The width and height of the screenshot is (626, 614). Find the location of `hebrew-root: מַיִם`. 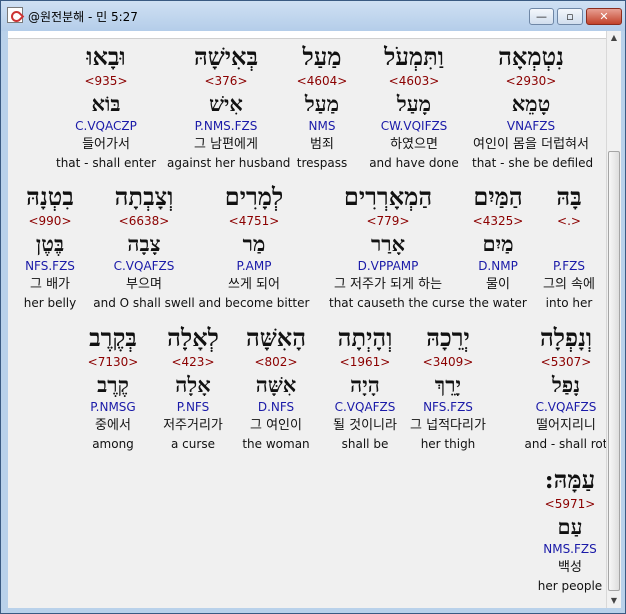

hebrew-root: מַיִם is located at coordinates (498, 243).